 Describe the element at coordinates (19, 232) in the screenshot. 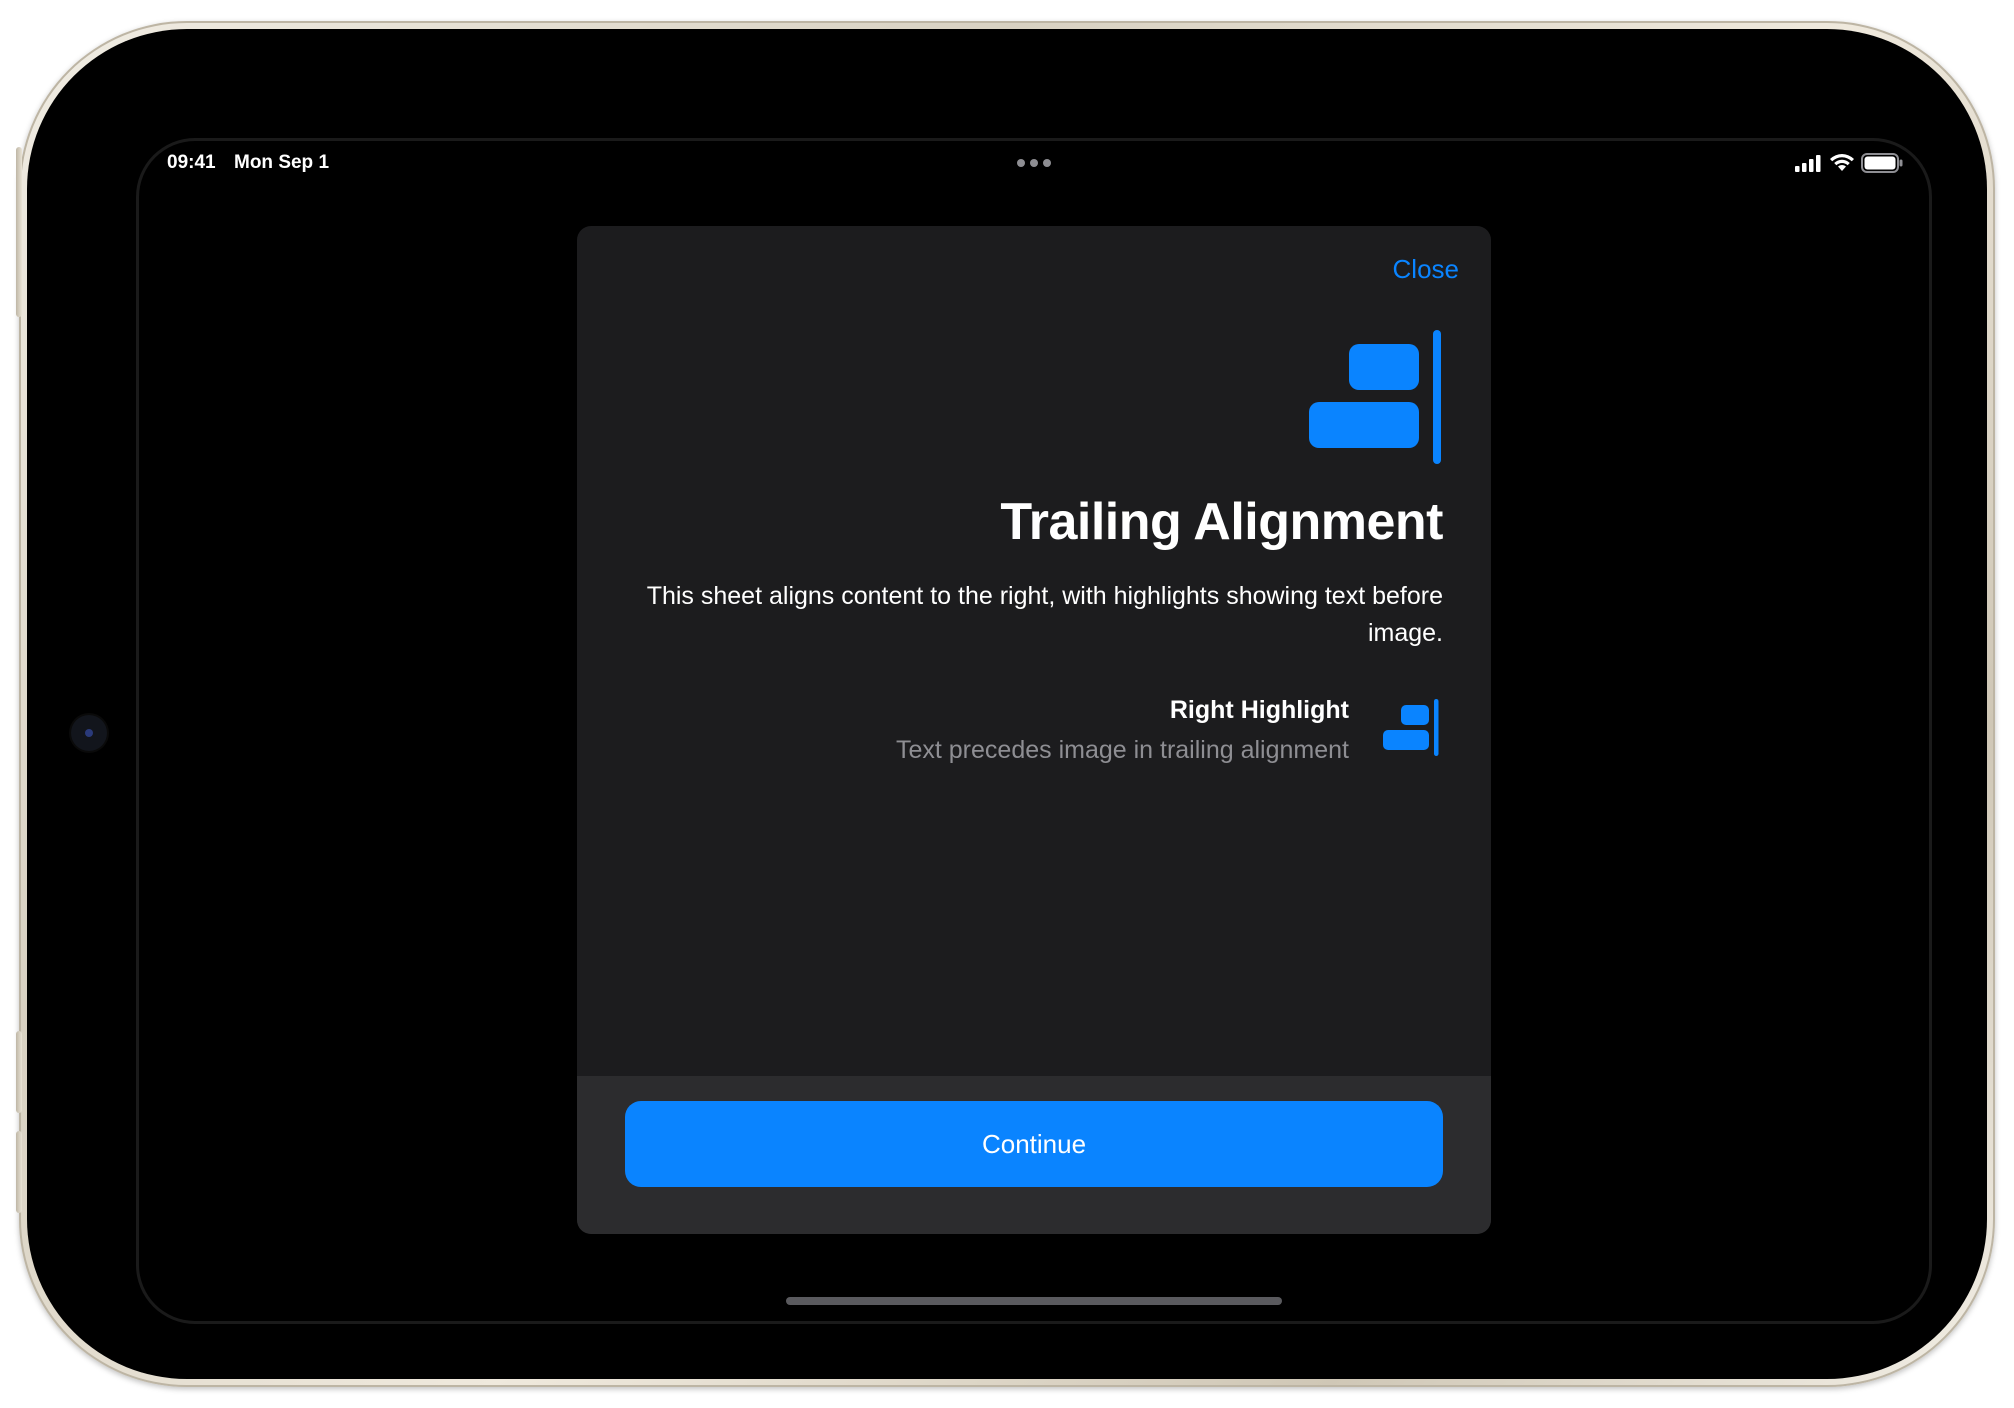

I see `top-button` at that location.